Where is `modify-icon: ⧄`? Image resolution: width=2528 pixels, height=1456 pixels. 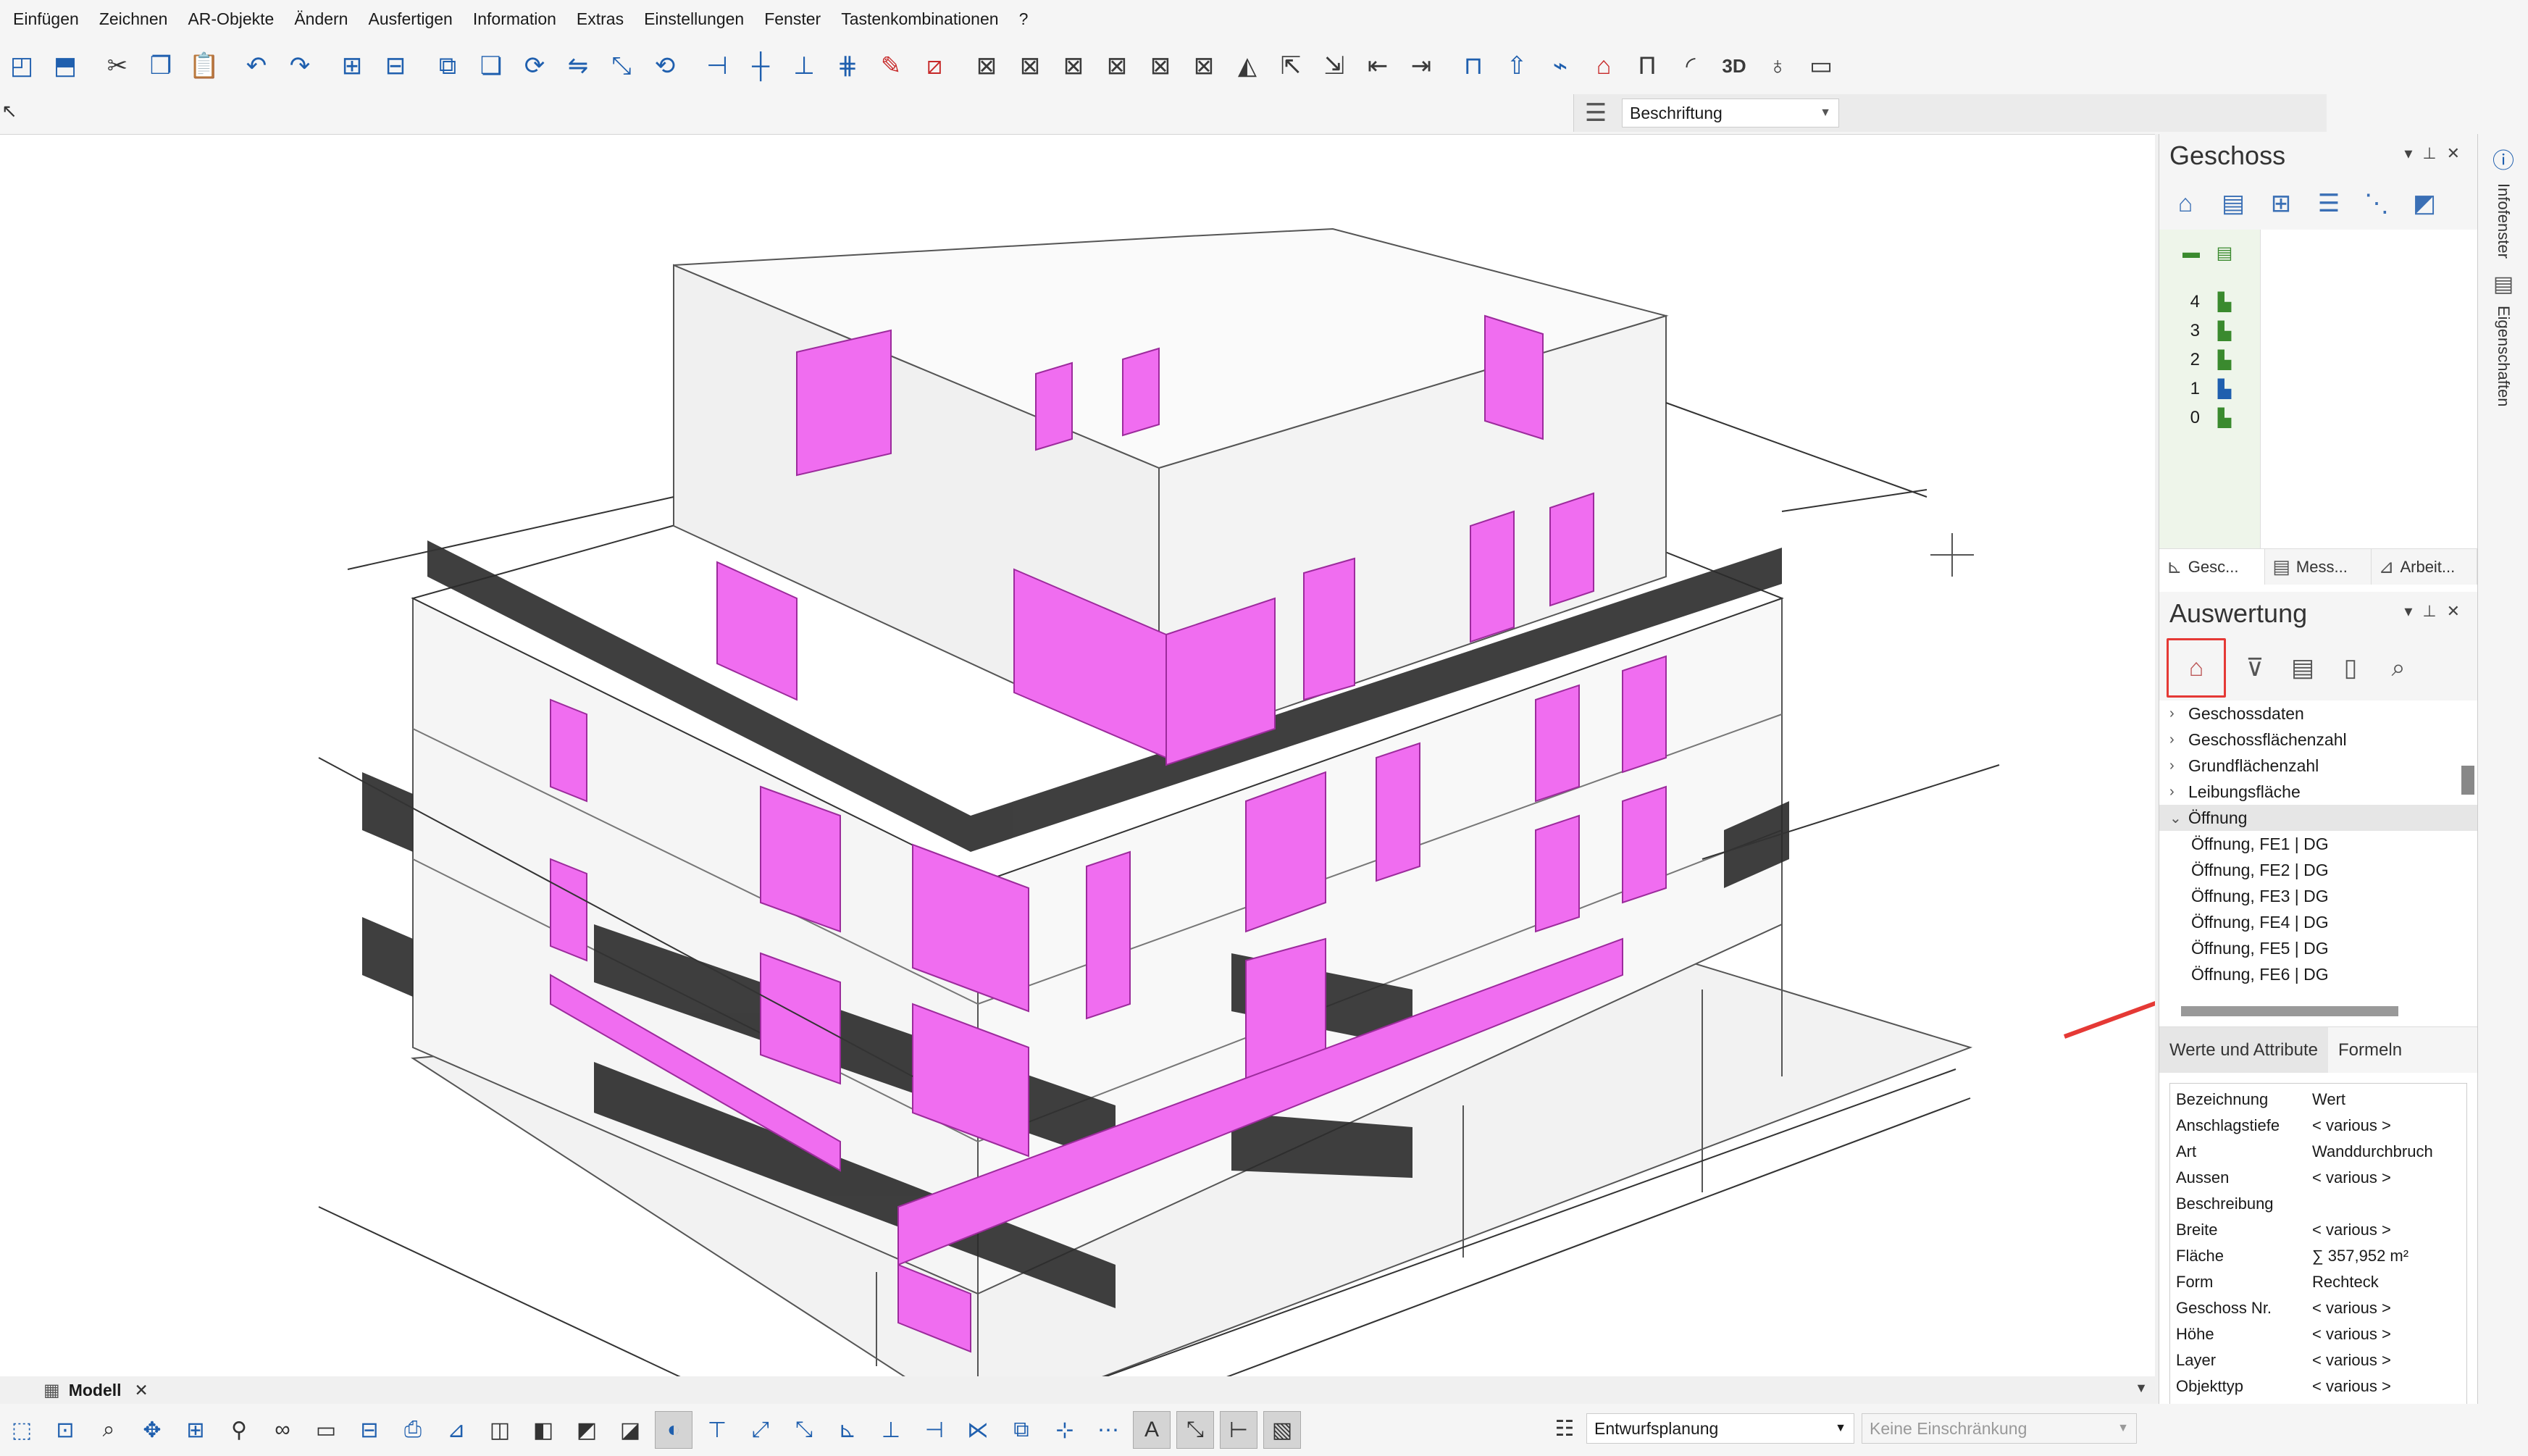 modify-icon: ⧄ is located at coordinates (934, 66).